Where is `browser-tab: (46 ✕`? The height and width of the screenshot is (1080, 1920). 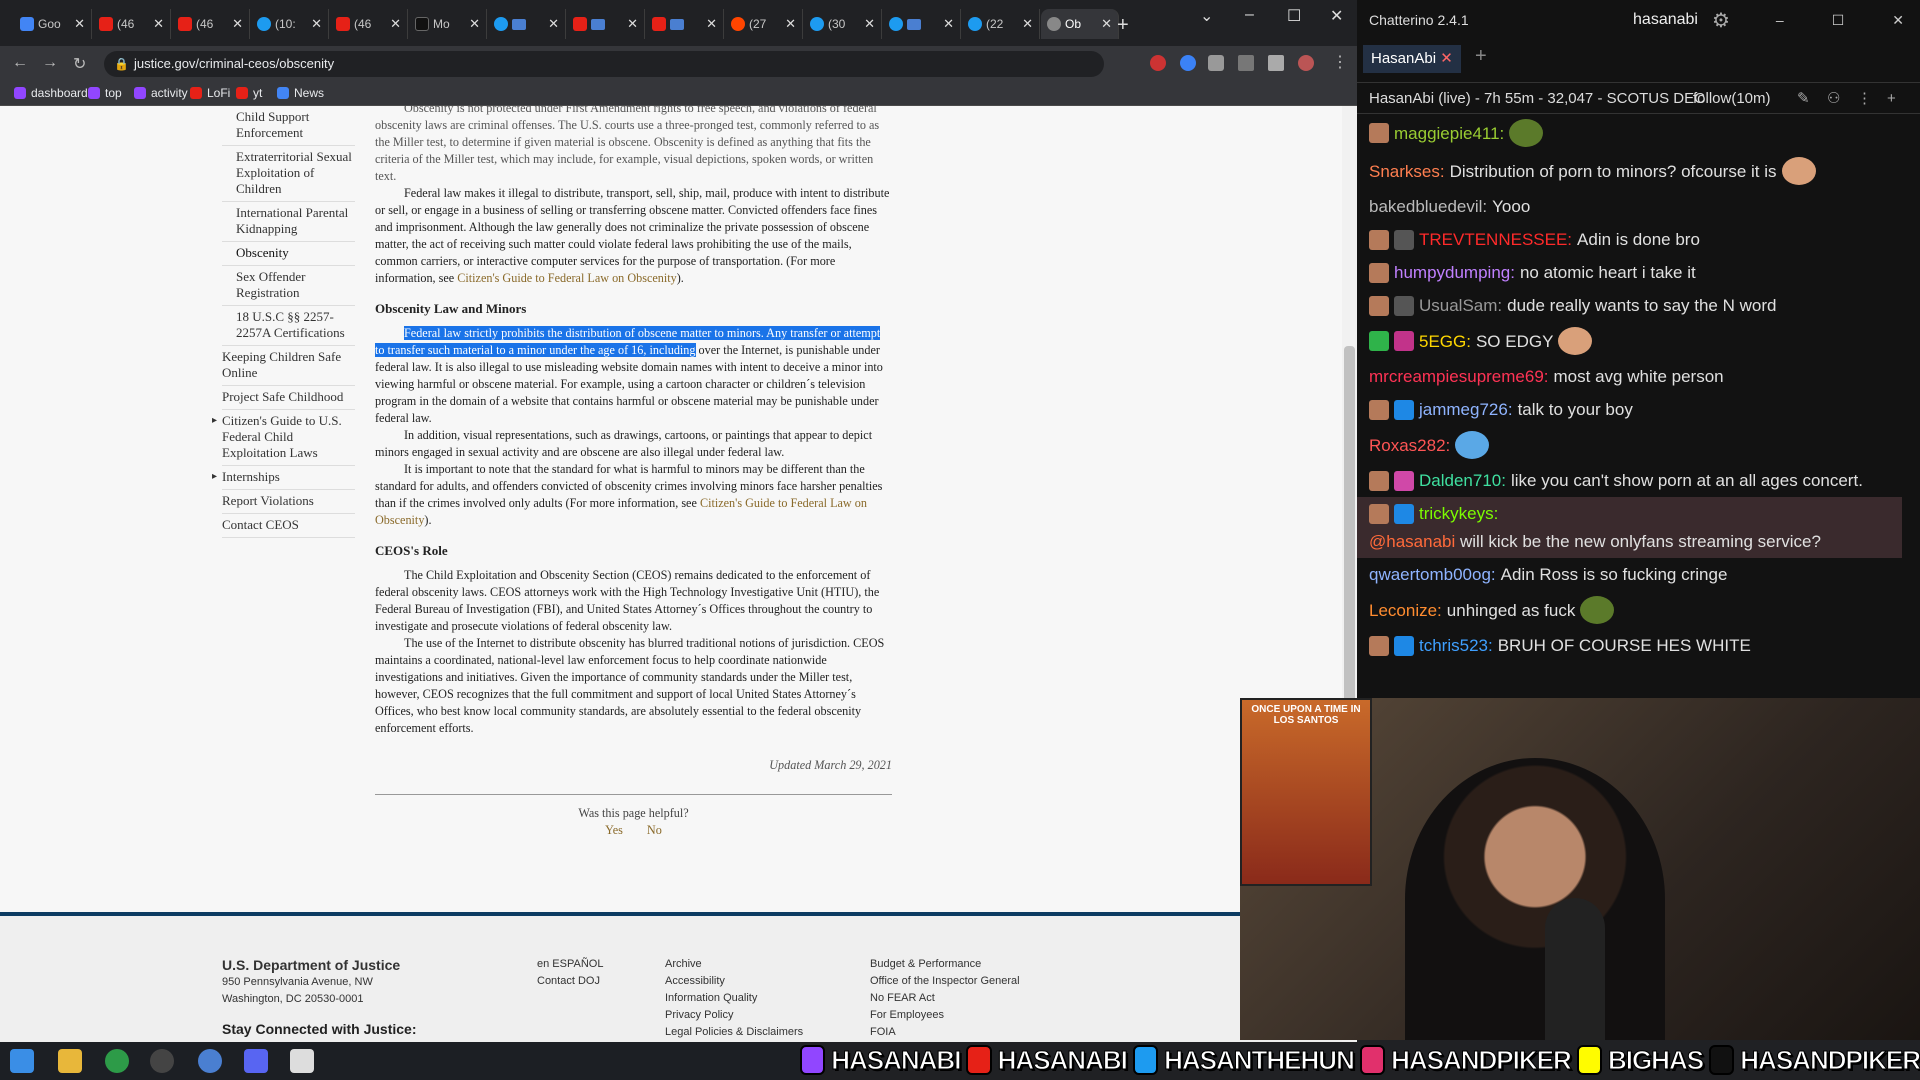 browser-tab: (46 ✕ is located at coordinates (369, 24).